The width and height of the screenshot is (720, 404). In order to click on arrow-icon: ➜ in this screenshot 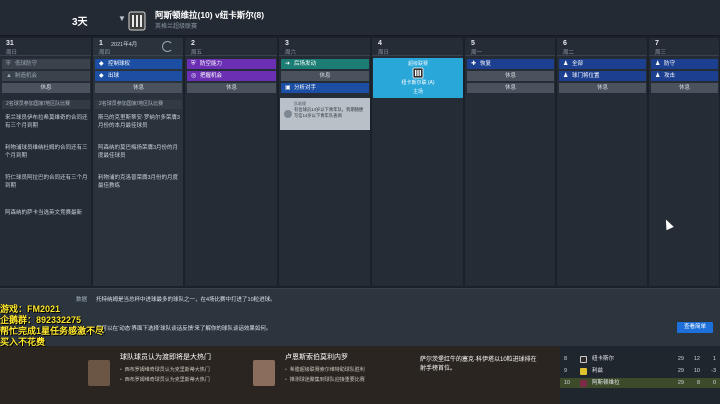, I will do `click(288, 64)`.